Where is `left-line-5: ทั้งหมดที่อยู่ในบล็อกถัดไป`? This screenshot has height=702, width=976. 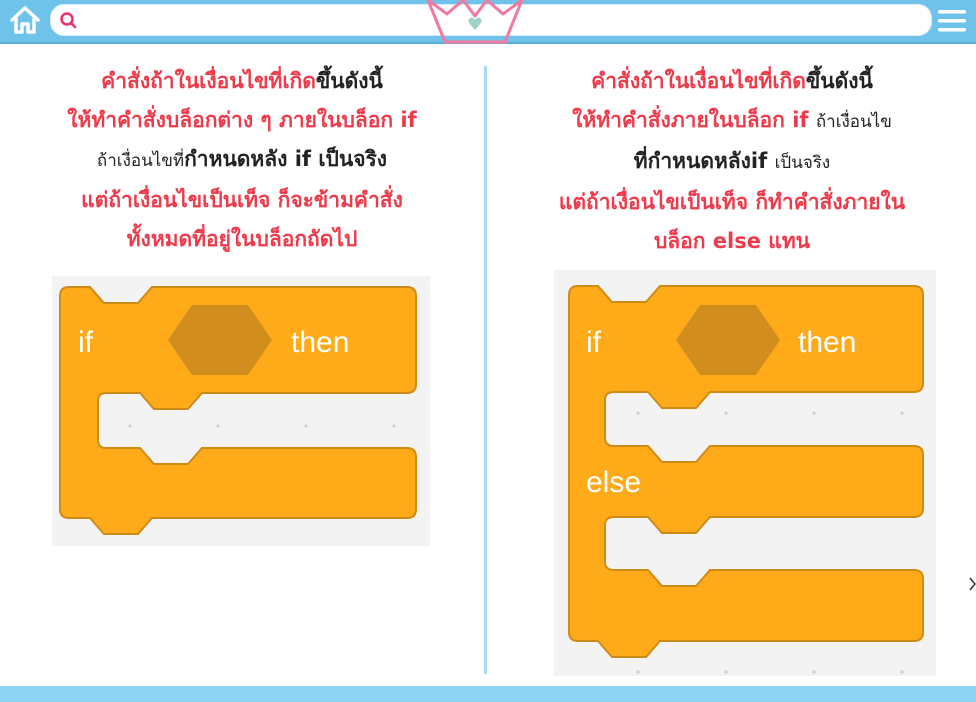 left-line-5: ทั้งหมดที่อยู่ในบล็อกถัดไป is located at coordinates (242, 239).